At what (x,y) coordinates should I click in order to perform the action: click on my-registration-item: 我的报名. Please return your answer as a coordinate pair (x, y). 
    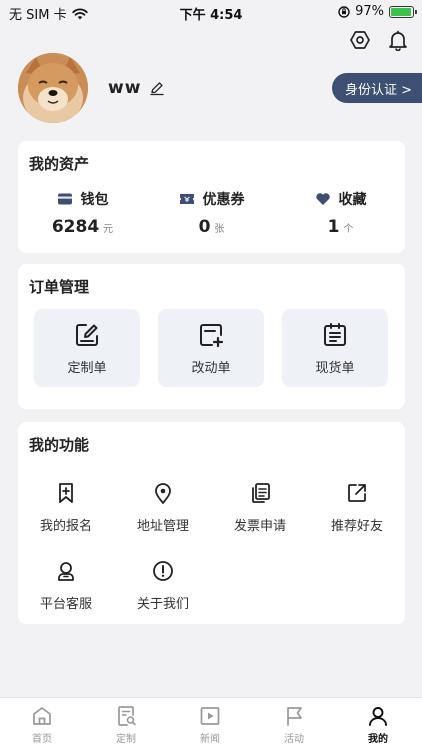
    Looking at the image, I should click on (66, 513).